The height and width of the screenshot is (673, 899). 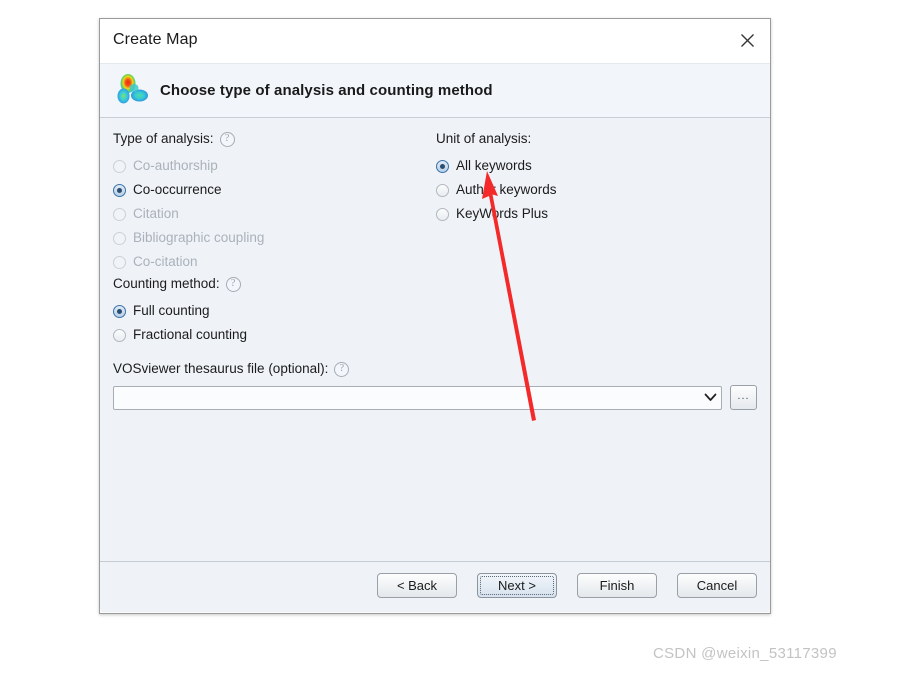 What do you see at coordinates (710, 398) in the screenshot?
I see `chevron-down-icon` at bounding box center [710, 398].